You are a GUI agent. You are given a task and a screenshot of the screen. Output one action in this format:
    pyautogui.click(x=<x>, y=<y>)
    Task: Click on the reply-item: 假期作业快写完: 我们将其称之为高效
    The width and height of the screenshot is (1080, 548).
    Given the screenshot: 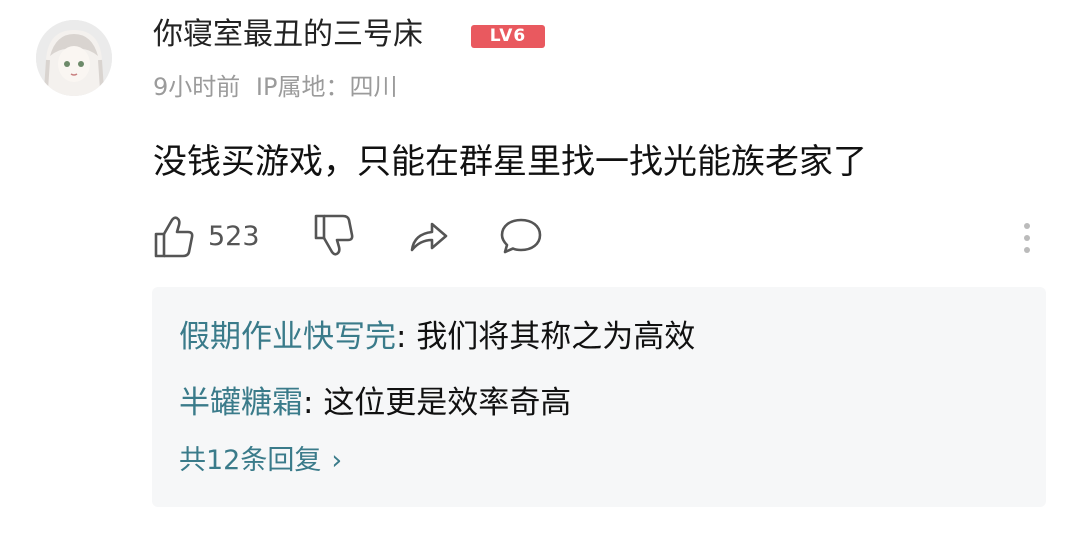 What is the action you would take?
    pyautogui.click(x=437, y=337)
    